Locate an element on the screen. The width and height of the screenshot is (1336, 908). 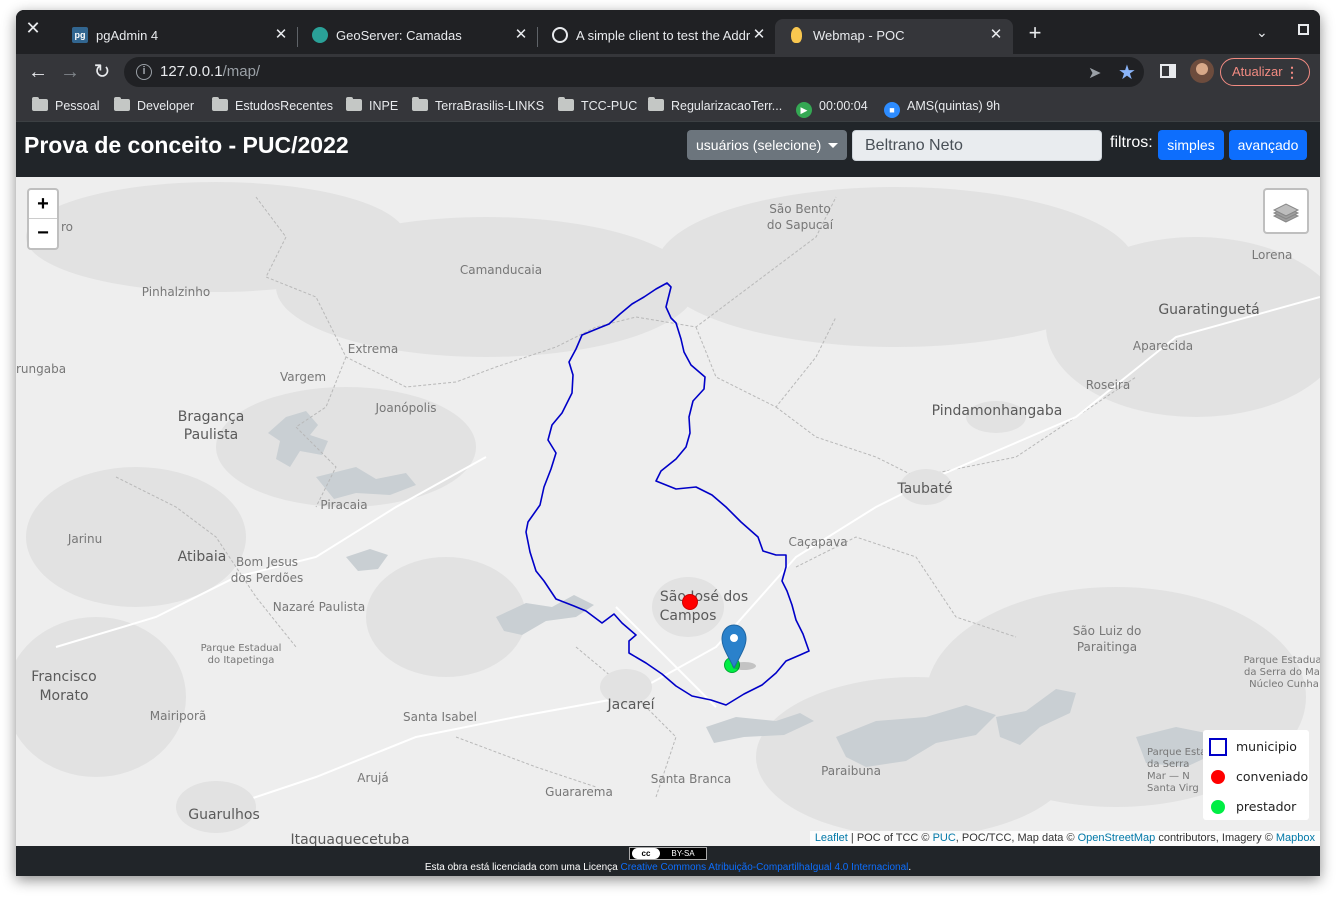
zoom-in-button: + is located at coordinates (43, 204).